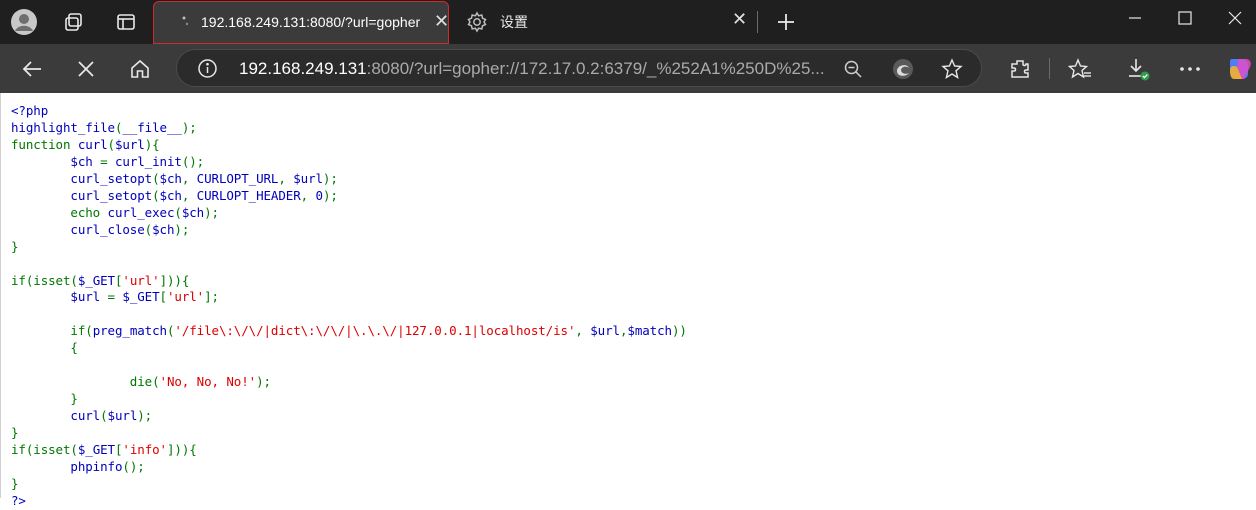 This screenshot has width=1256, height=510. I want to click on code-line: phpinfo();, so click(78, 467).